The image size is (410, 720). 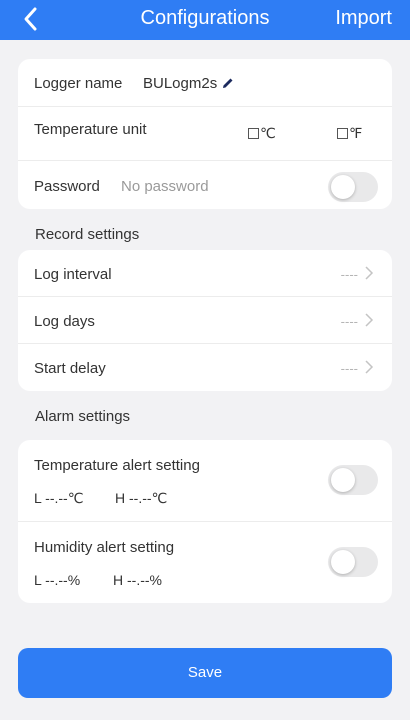 I want to click on start-delay-label: Start delay, so click(x=70, y=368).